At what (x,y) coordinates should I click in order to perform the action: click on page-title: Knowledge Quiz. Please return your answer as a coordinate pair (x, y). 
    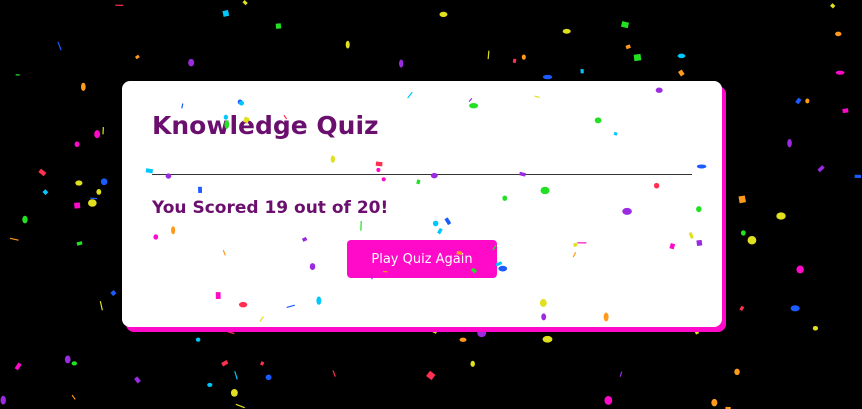
    Looking at the image, I should click on (265, 125).